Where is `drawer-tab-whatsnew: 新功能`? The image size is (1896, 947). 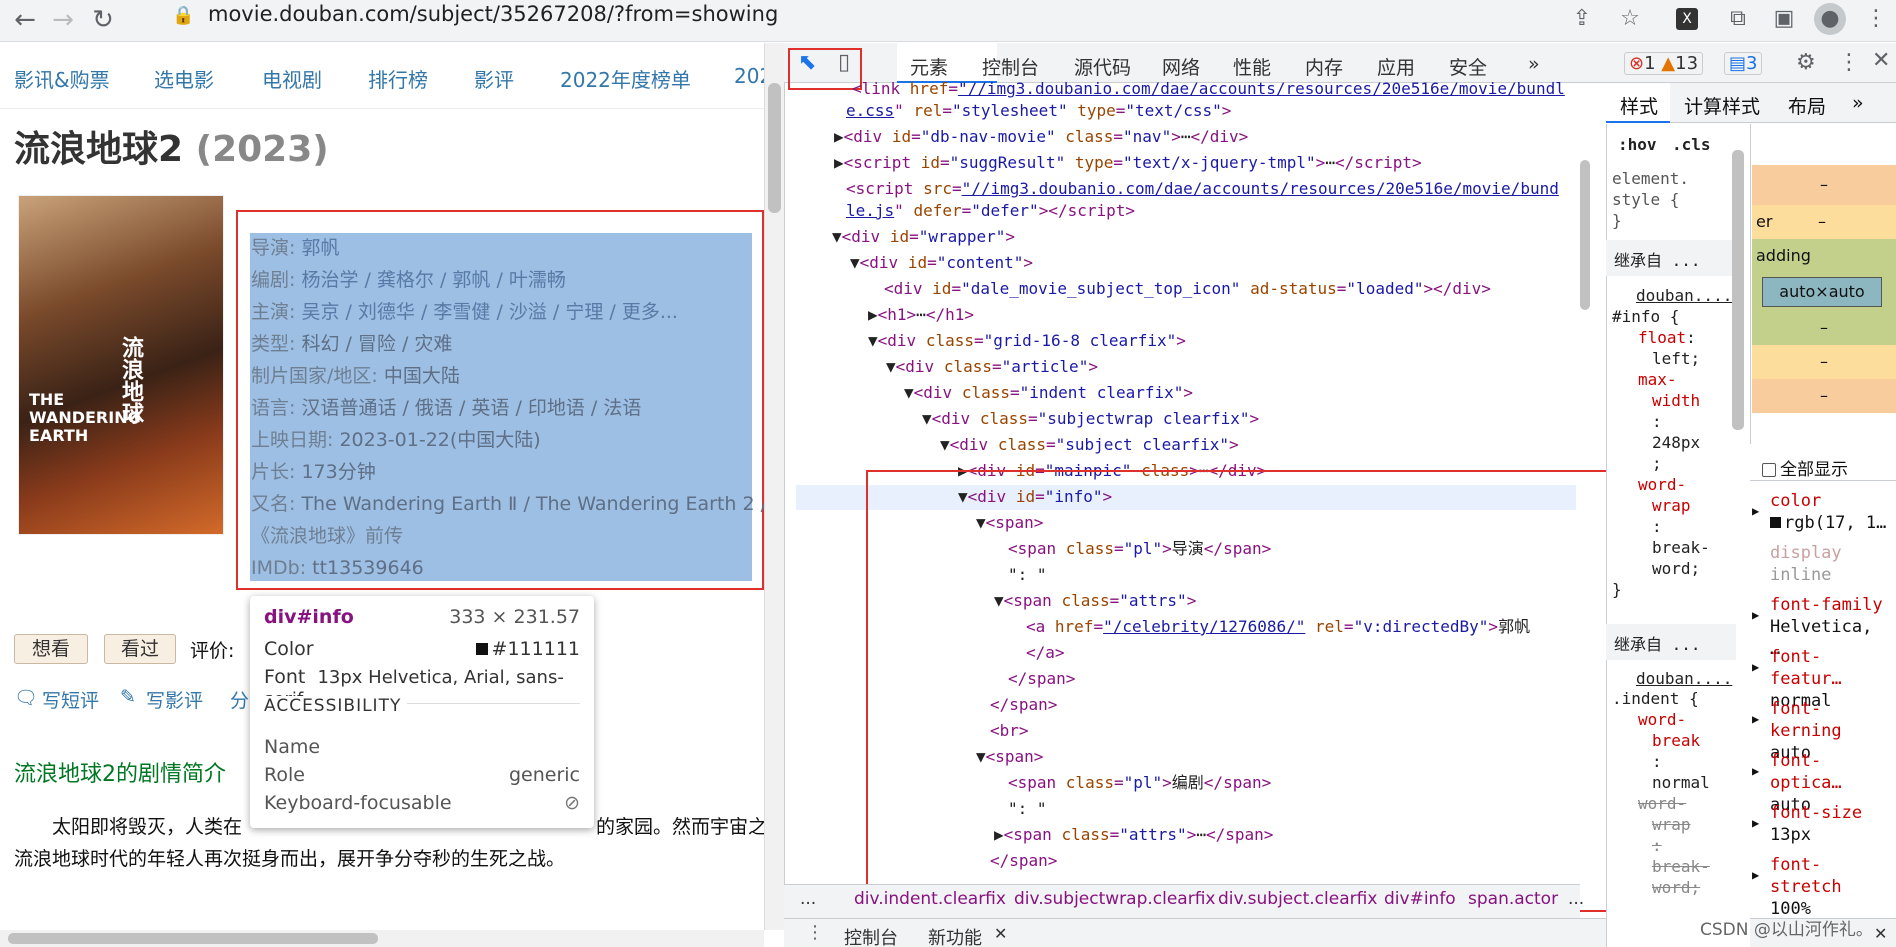 drawer-tab-whatsnew: 新功能 is located at coordinates (955, 935).